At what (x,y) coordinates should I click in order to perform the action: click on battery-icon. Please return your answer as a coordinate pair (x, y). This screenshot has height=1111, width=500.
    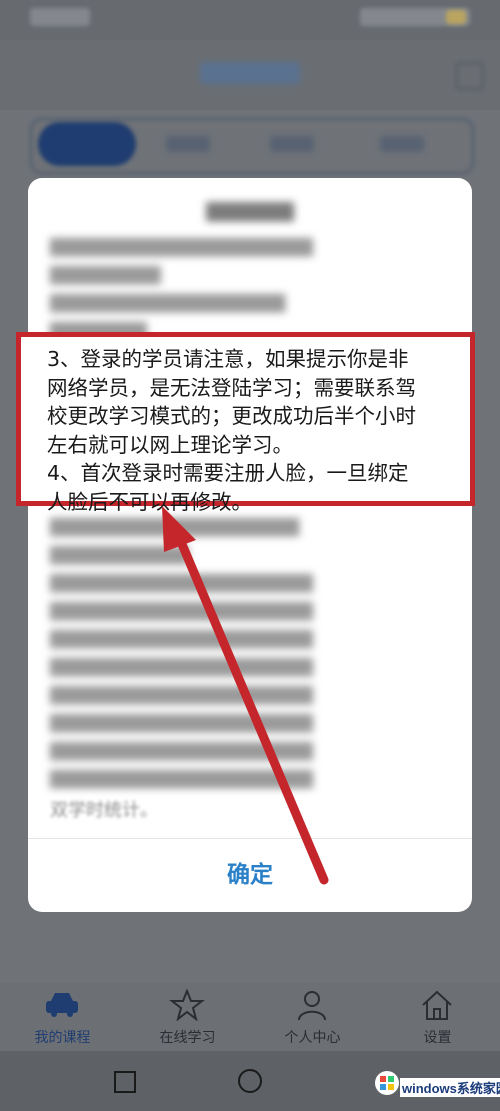
    Looking at the image, I should click on (456, 17).